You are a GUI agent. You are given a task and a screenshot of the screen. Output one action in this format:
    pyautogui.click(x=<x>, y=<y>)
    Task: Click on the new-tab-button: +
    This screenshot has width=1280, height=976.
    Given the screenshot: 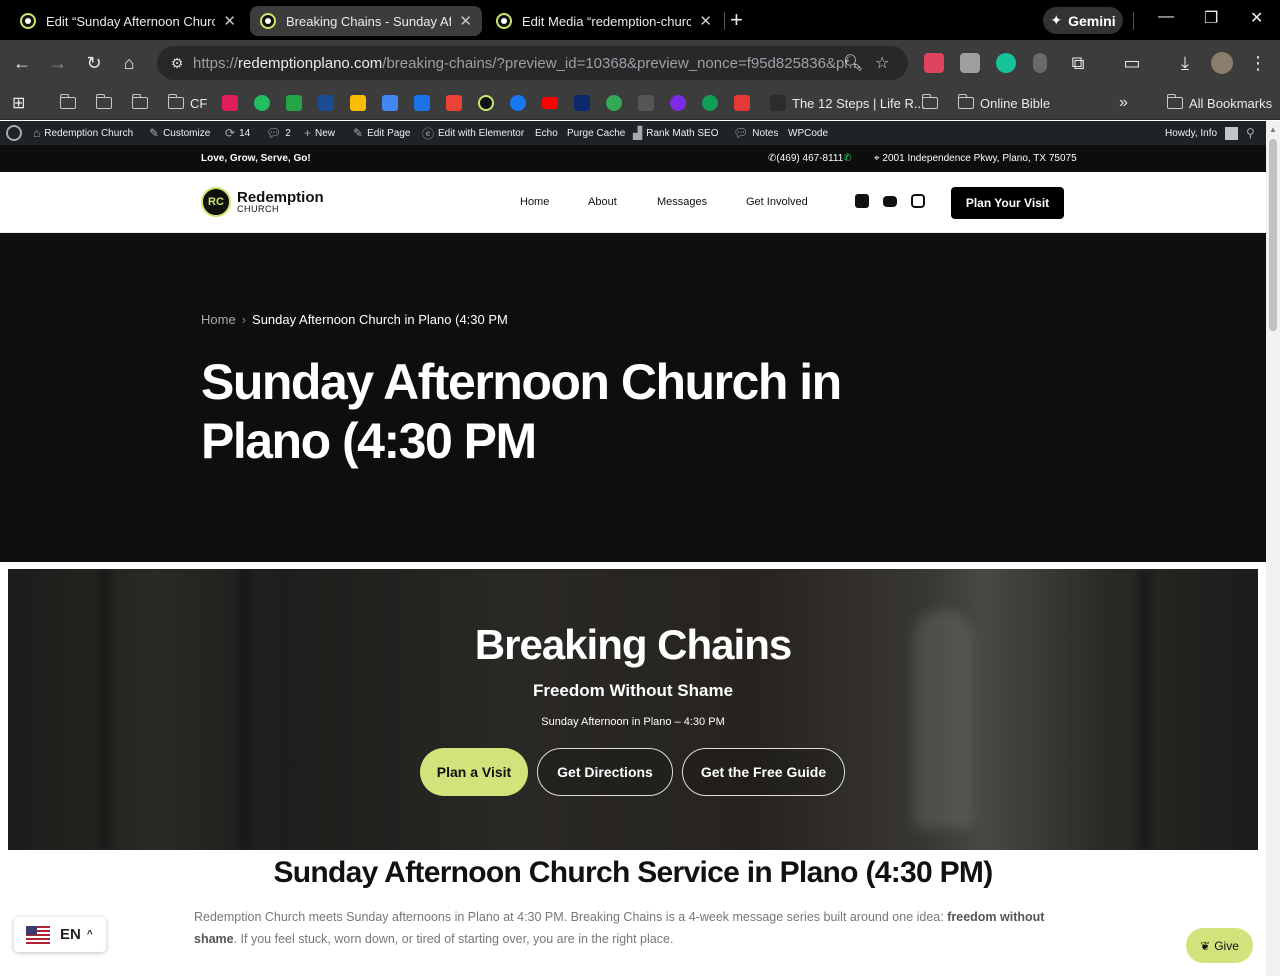 What is the action you would take?
    pyautogui.click(x=736, y=20)
    